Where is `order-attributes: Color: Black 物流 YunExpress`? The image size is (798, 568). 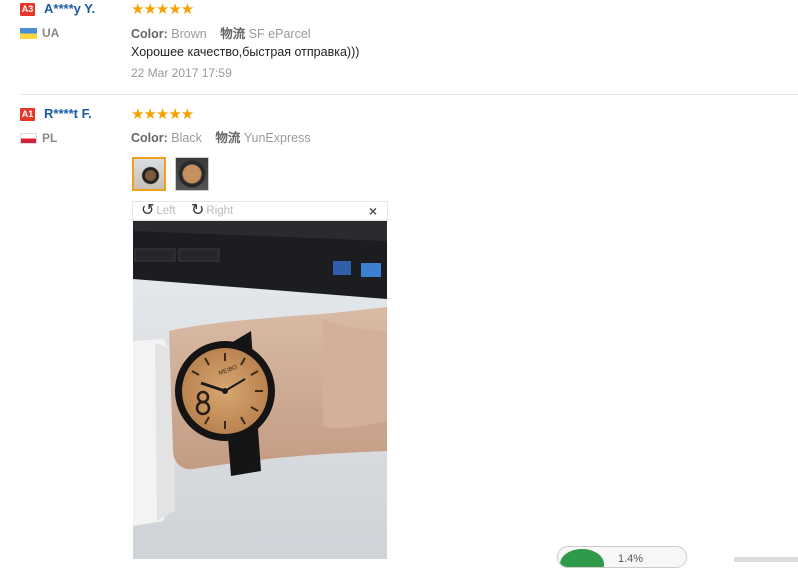
order-attributes: Color: Black 物流 YunExpress is located at coordinates (221, 136).